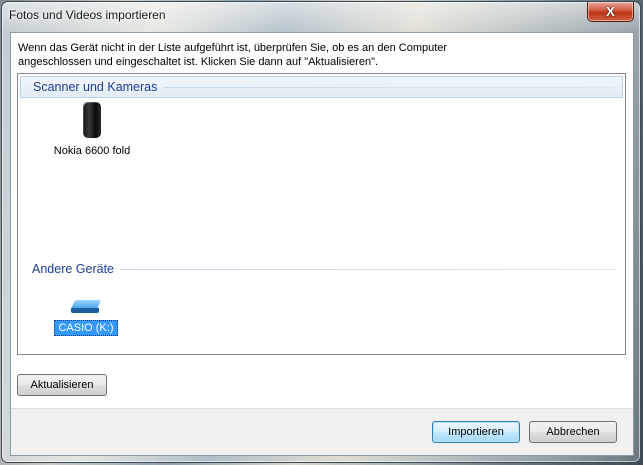  I want to click on phone-icon, so click(92, 120).